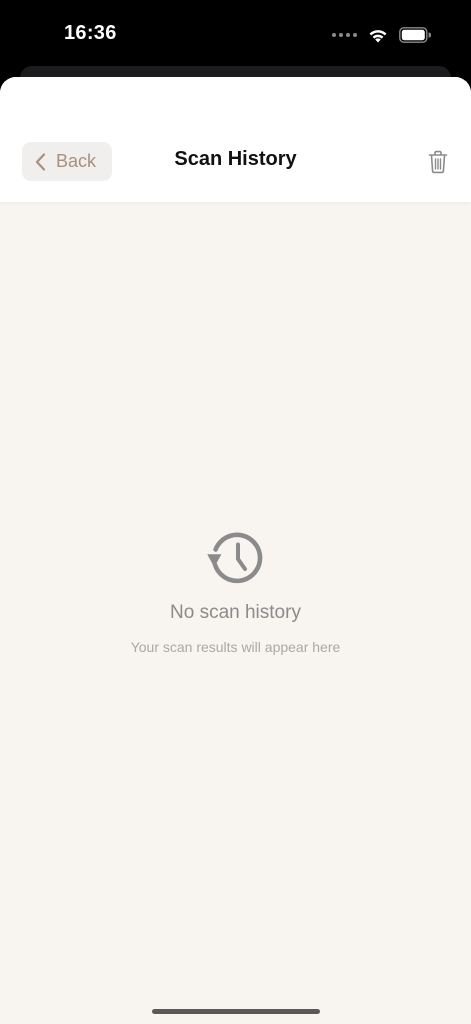 Image resolution: width=471 pixels, height=1024 pixels. I want to click on navigation-bar: Back Scan History, so click(235, 139).